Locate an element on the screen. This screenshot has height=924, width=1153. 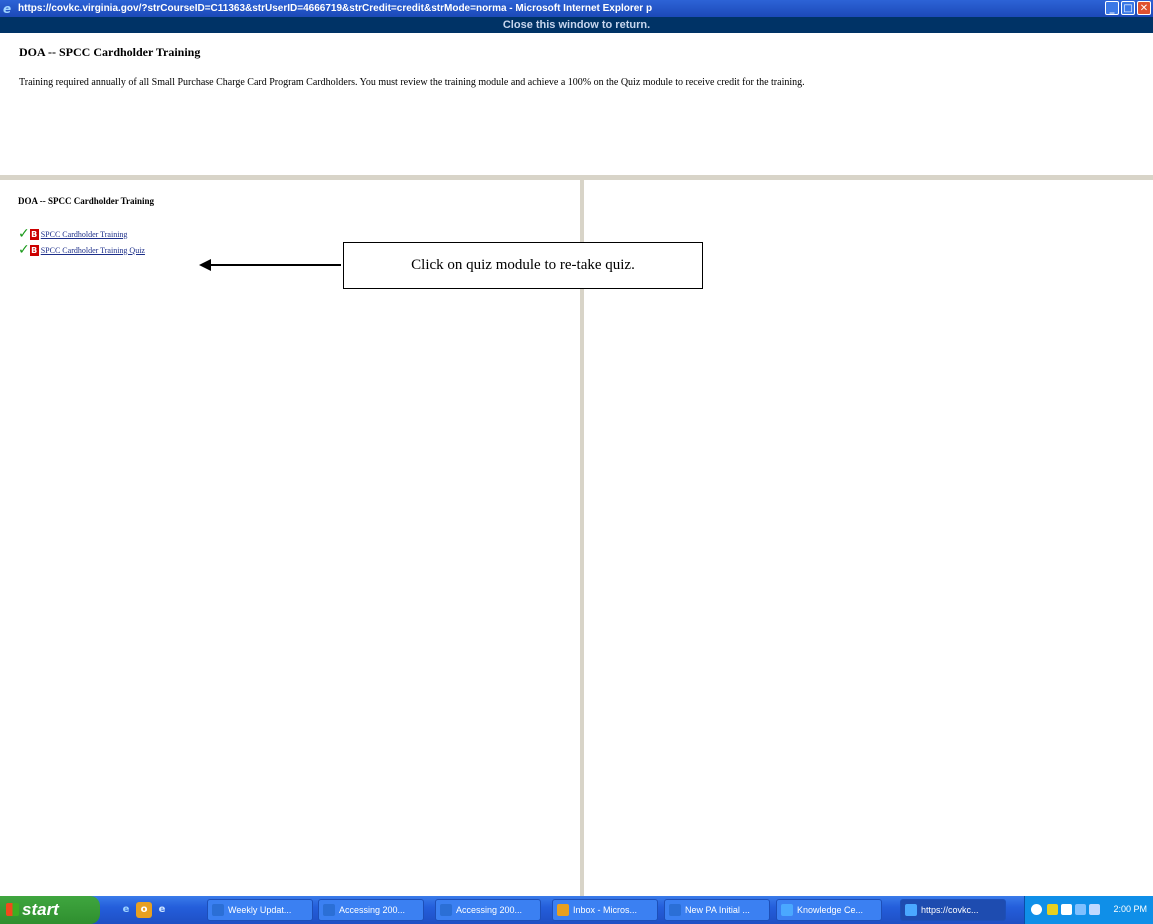
outlook-icon is located at coordinates (563, 910).